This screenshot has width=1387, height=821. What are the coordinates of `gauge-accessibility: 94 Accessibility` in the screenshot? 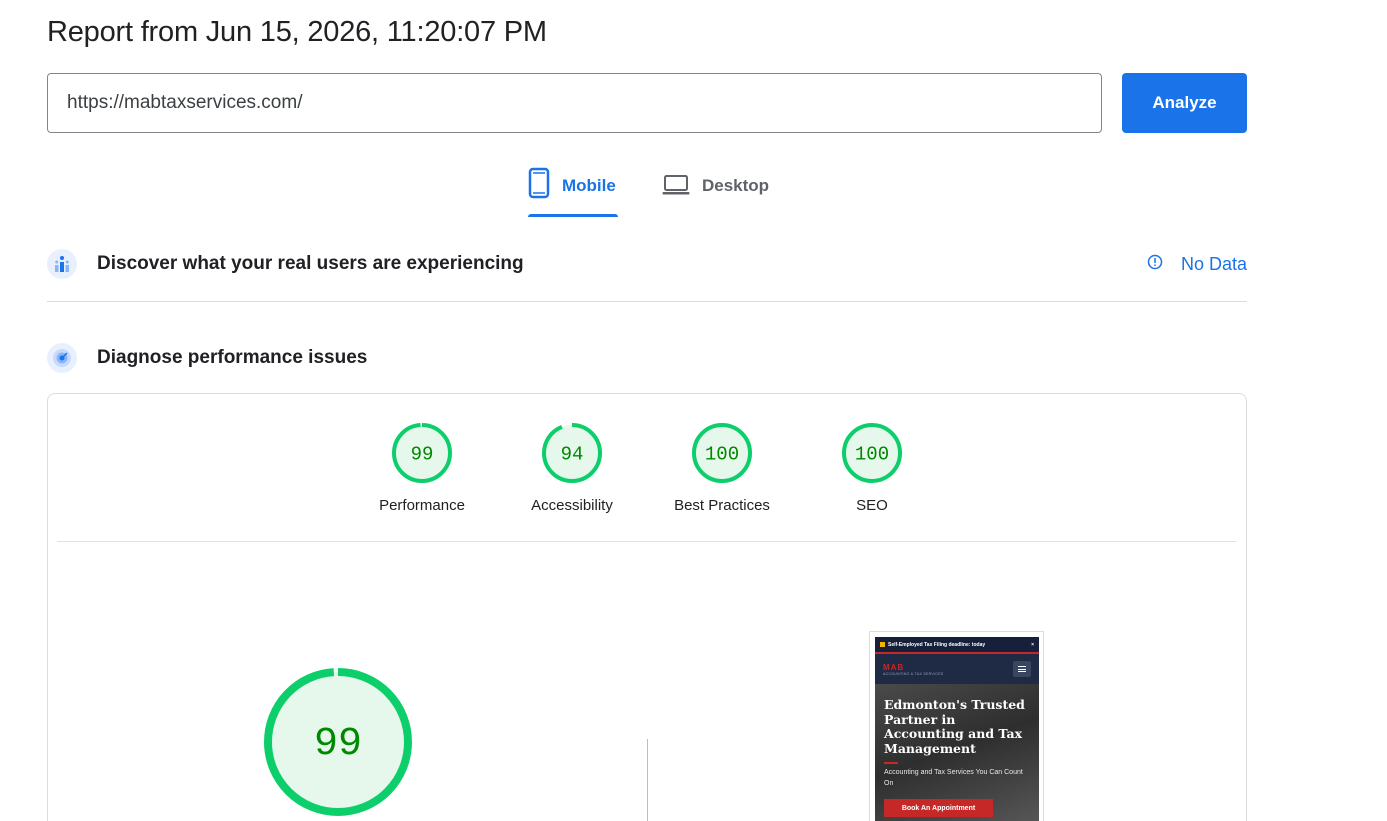 It's located at (572, 468).